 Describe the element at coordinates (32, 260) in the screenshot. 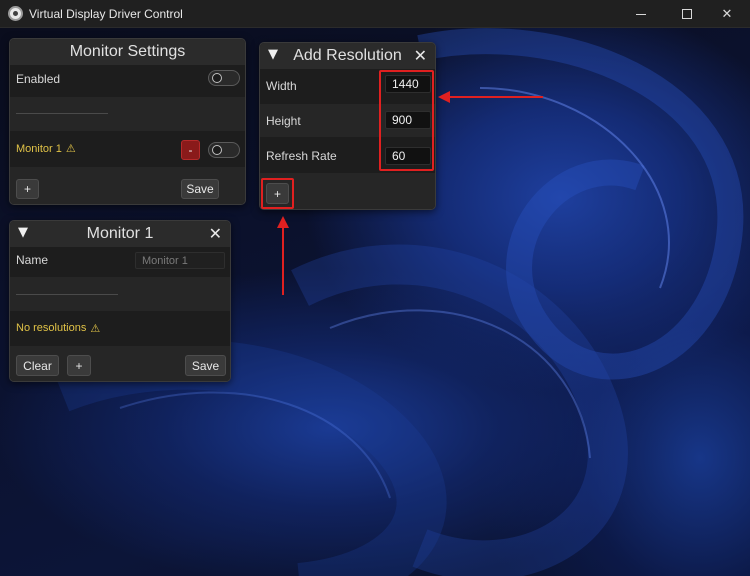

I see `name-label: Name` at that location.